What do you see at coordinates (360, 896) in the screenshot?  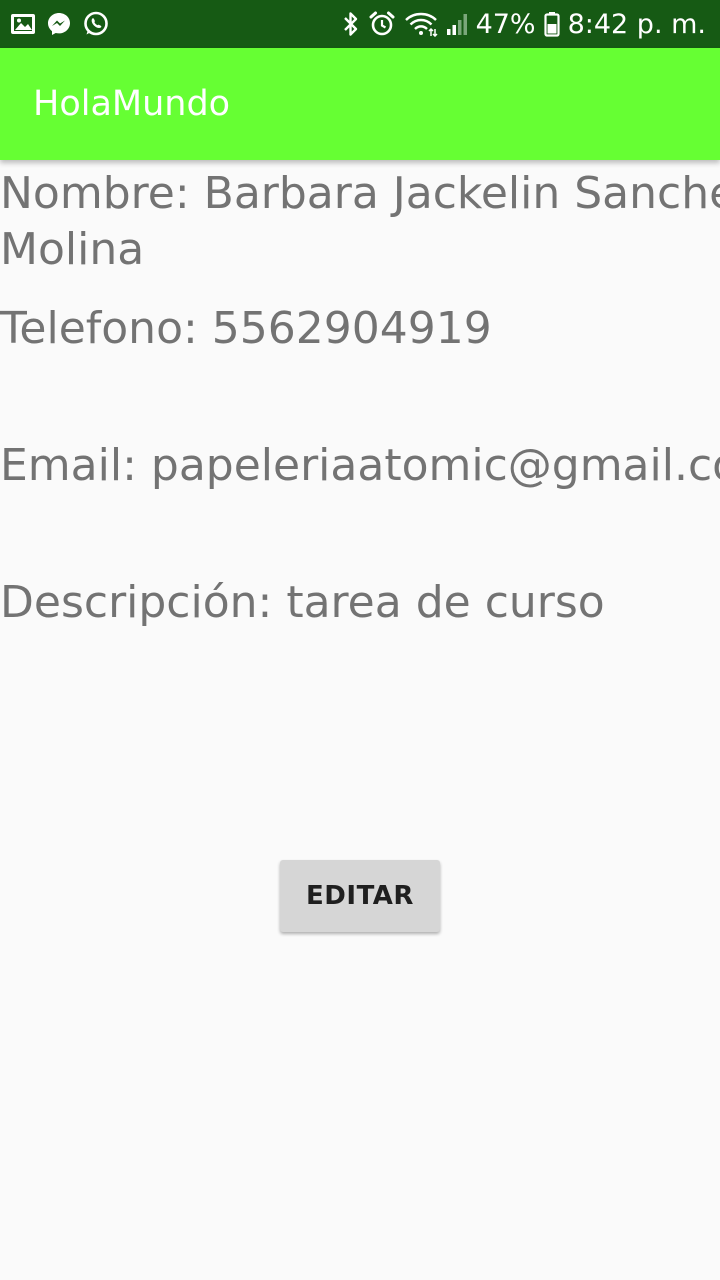 I see `edit-button: EDITAR` at bounding box center [360, 896].